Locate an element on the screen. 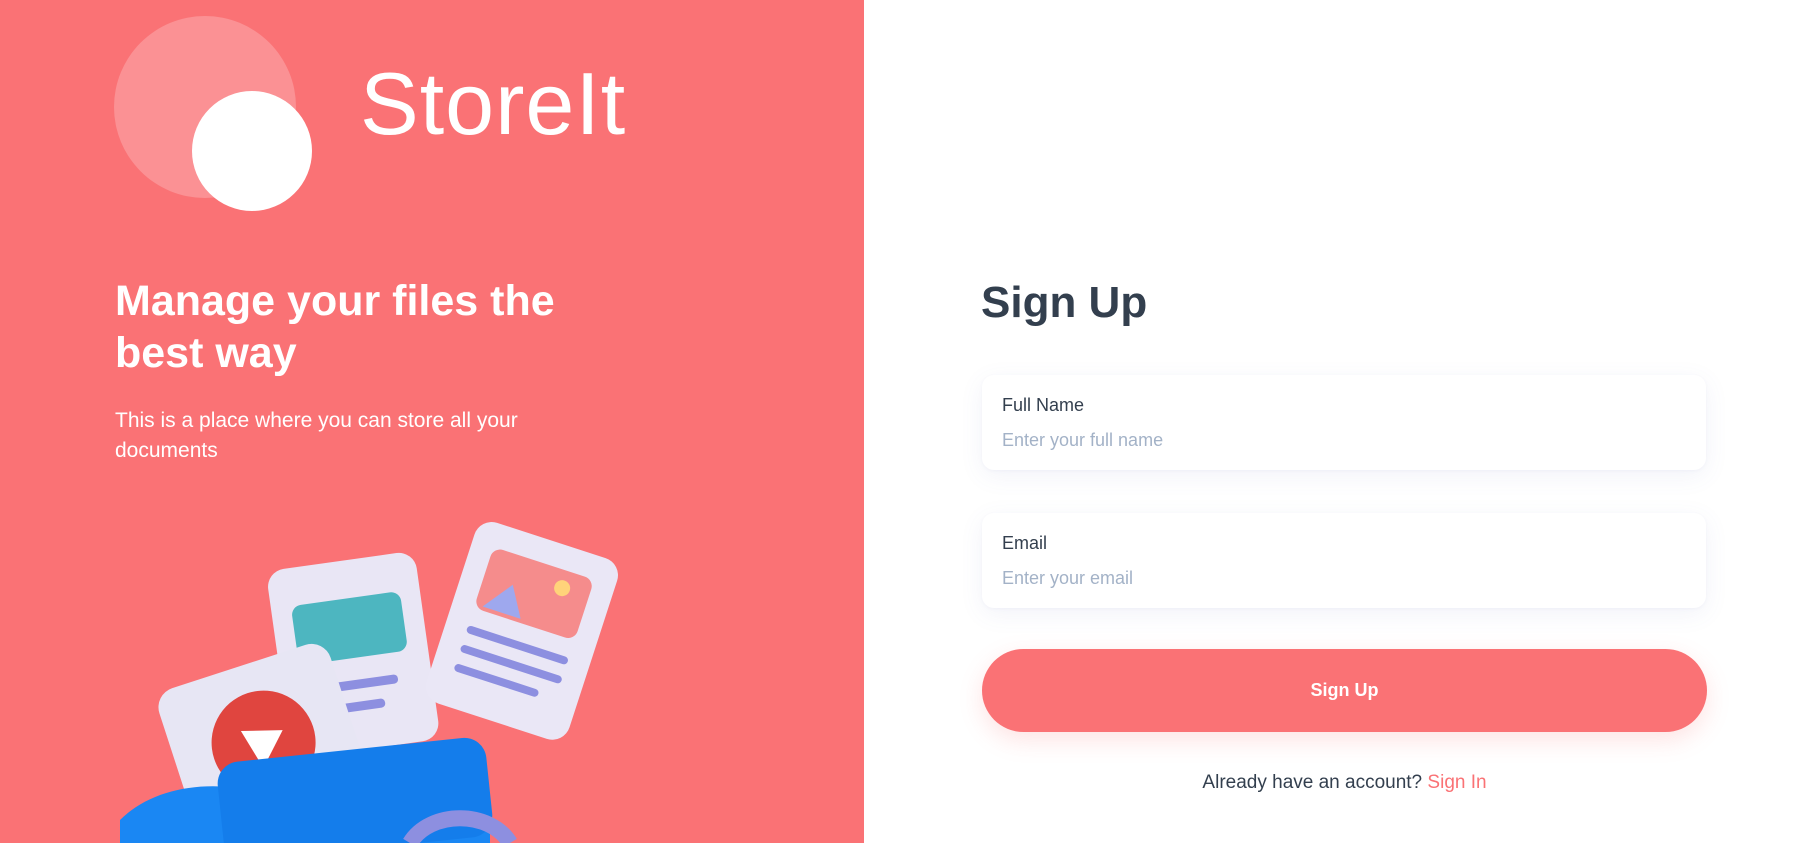 This screenshot has width=1801, height=843. sign-up-button: Sign Up is located at coordinates (1344, 690).